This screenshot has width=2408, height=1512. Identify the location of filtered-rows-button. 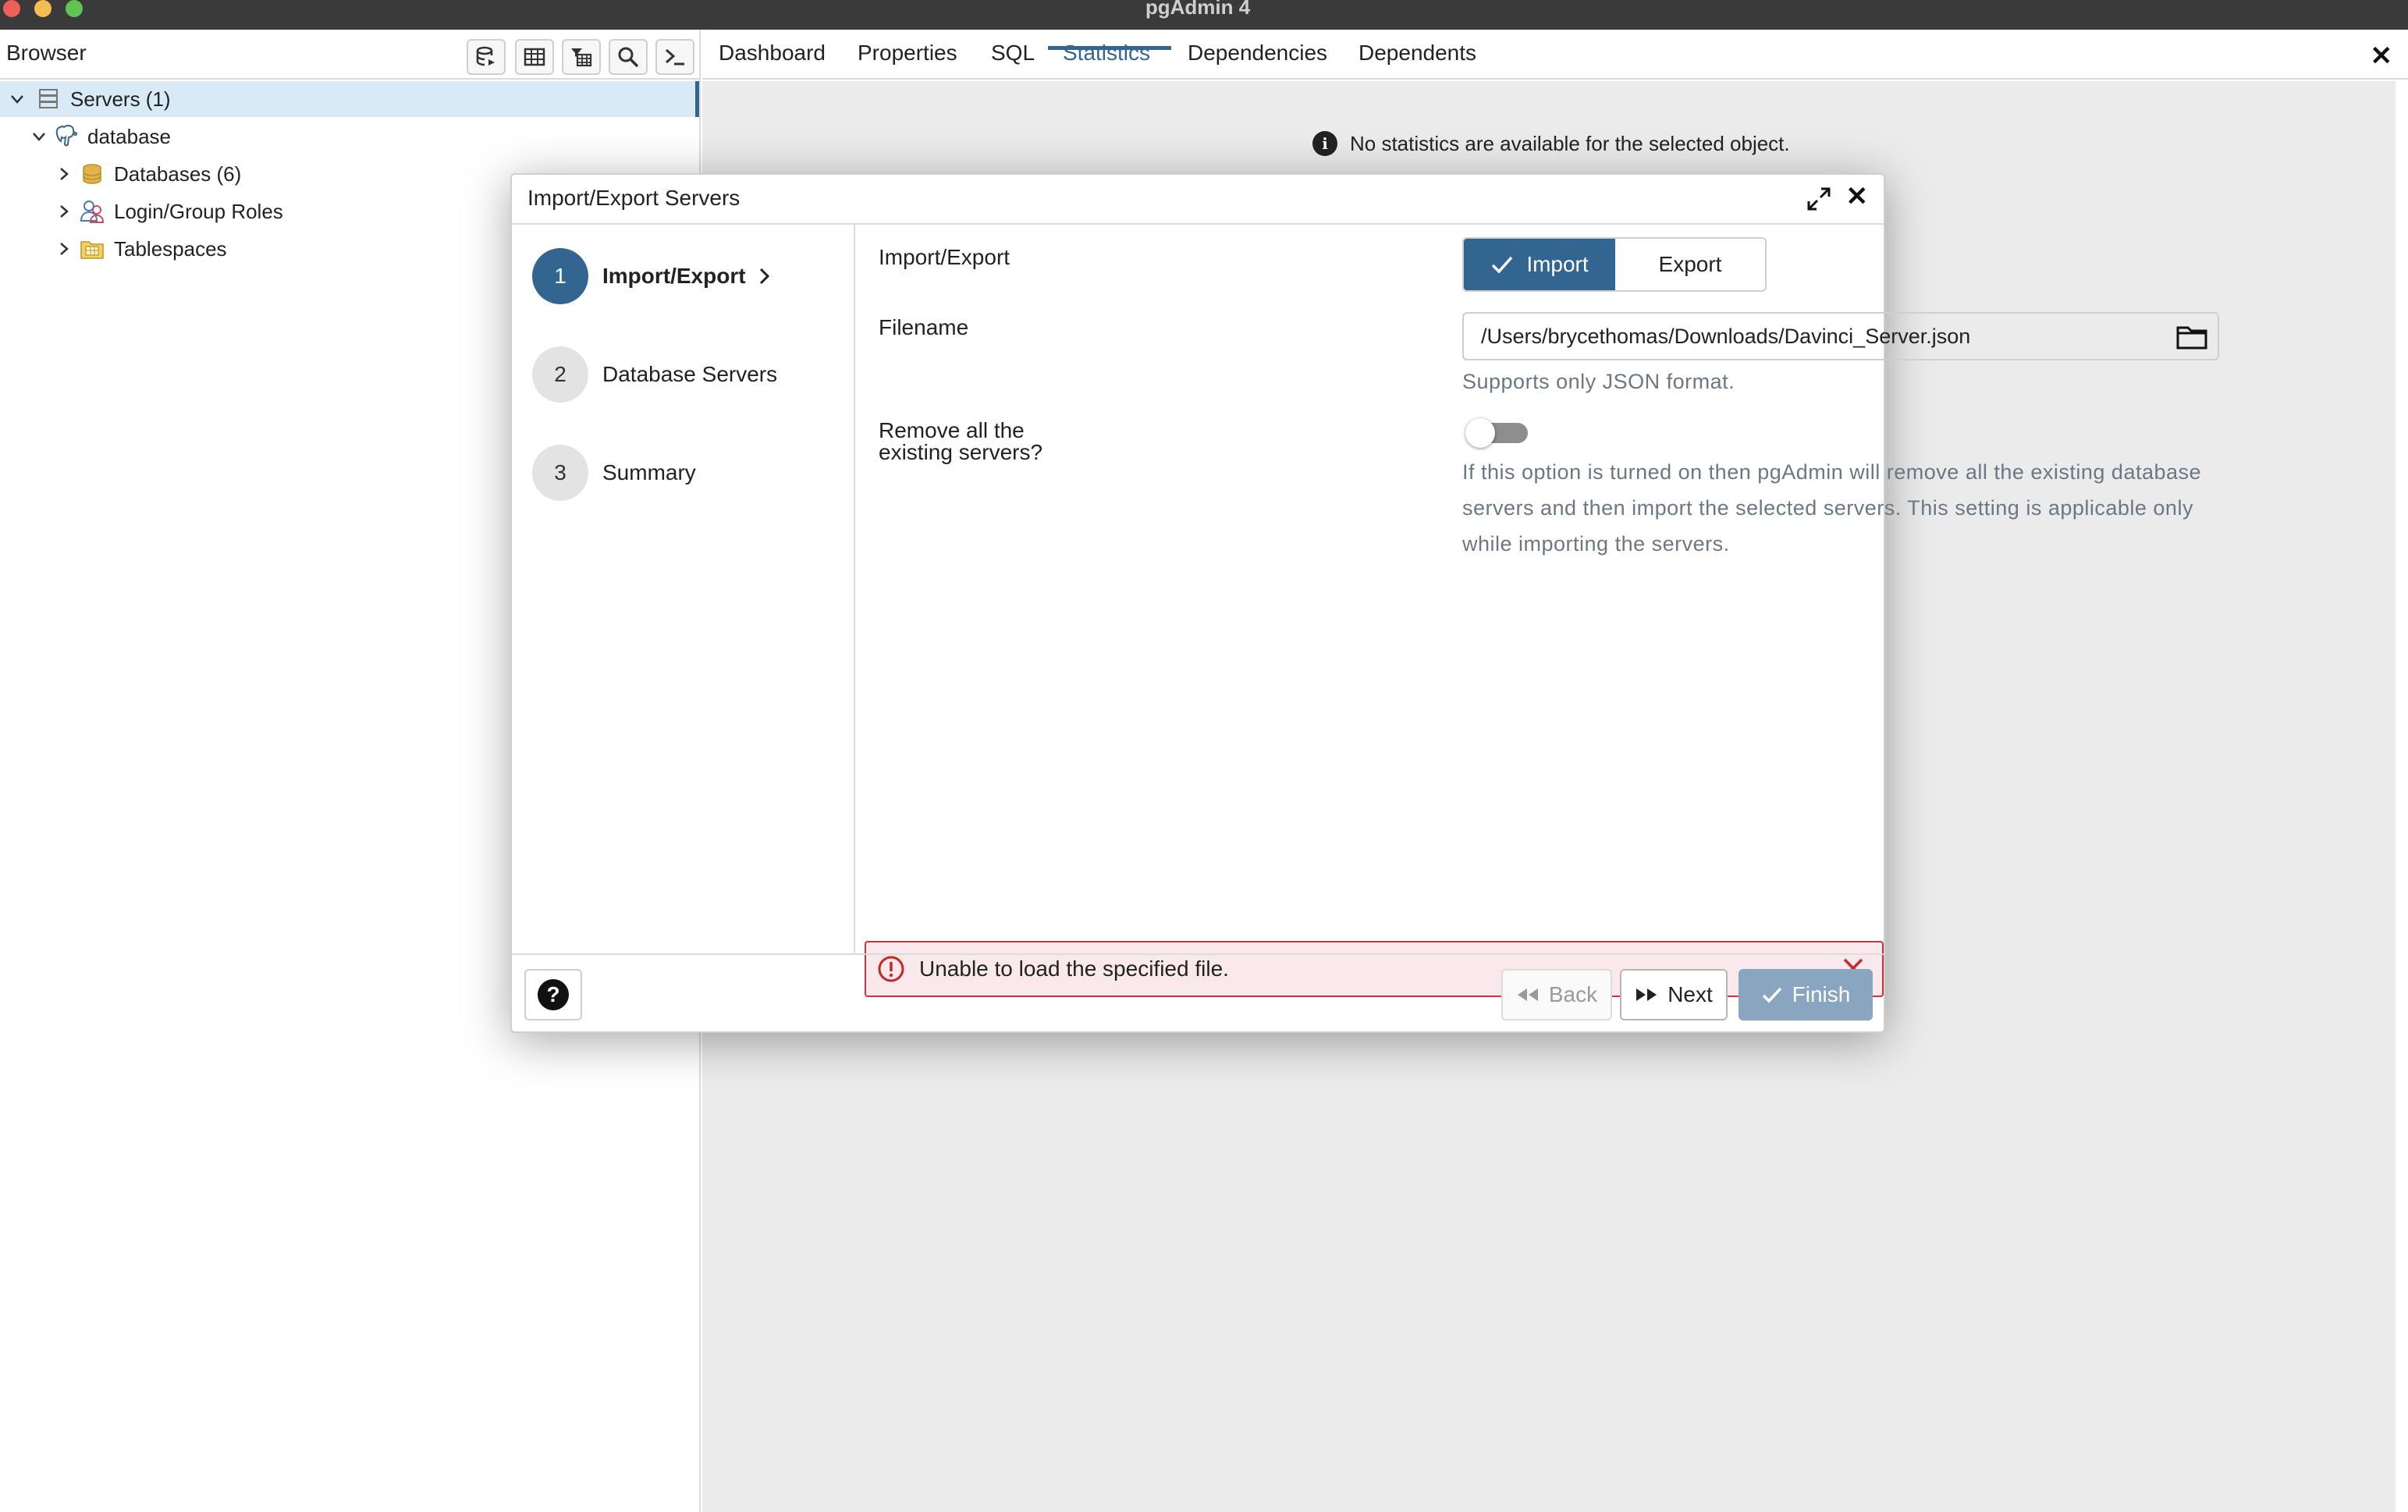
(581, 57).